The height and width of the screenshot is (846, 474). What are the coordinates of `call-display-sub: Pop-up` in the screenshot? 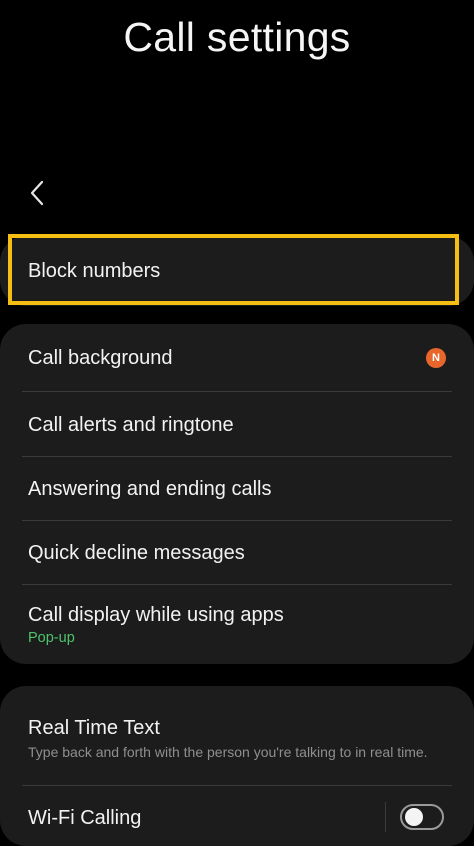 It's located at (51, 638).